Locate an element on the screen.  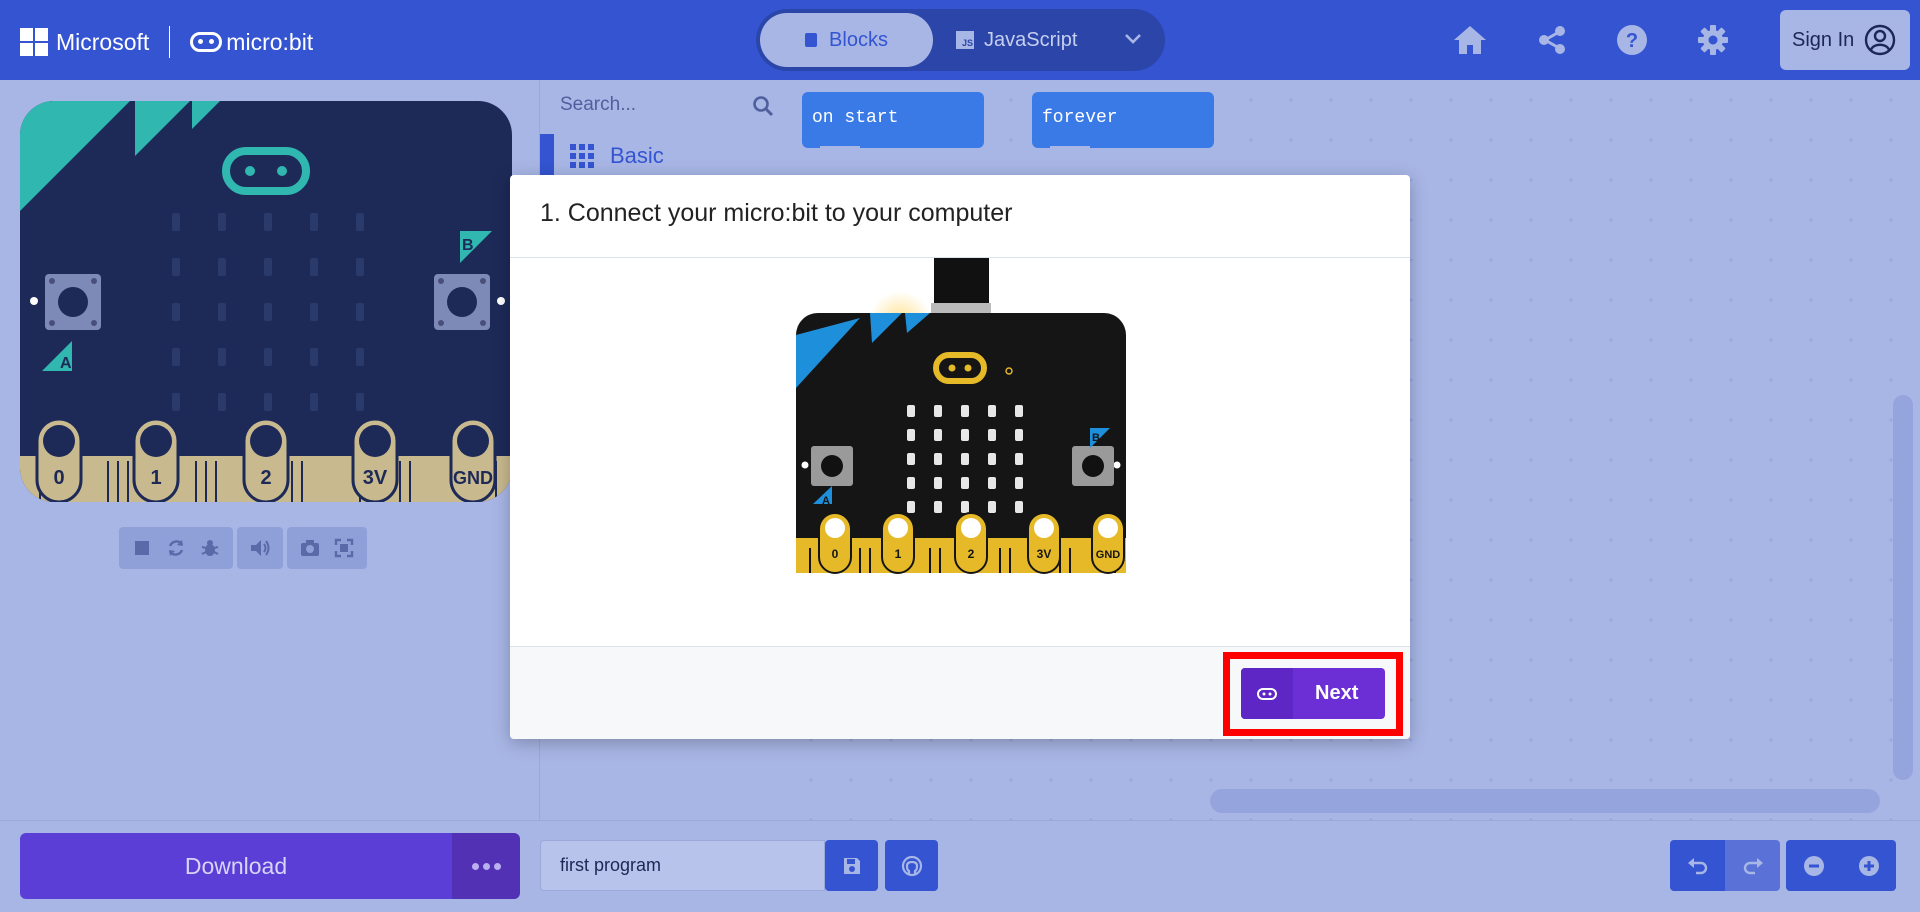
illus-button-a-label: A is located at coordinates (826, 501).